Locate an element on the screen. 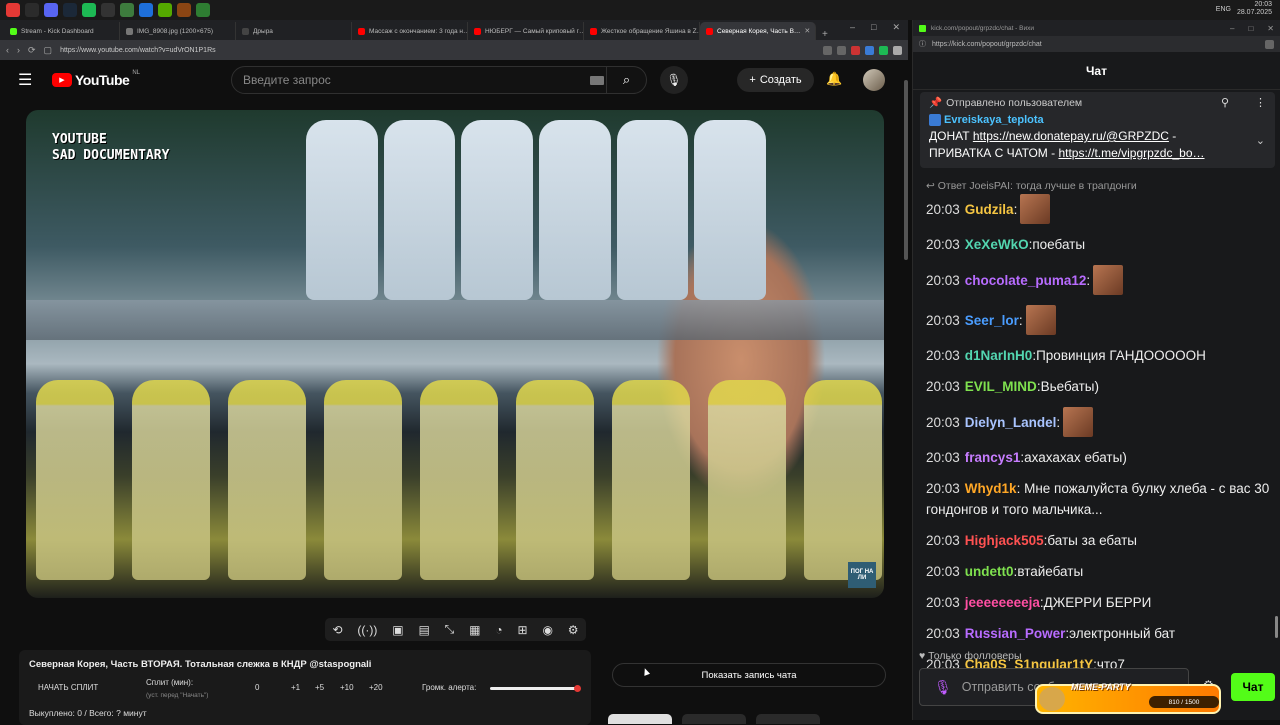 Image resolution: width=1280 pixels, height=725 pixels. split-add-5-button: +5 is located at coordinates (319, 687).